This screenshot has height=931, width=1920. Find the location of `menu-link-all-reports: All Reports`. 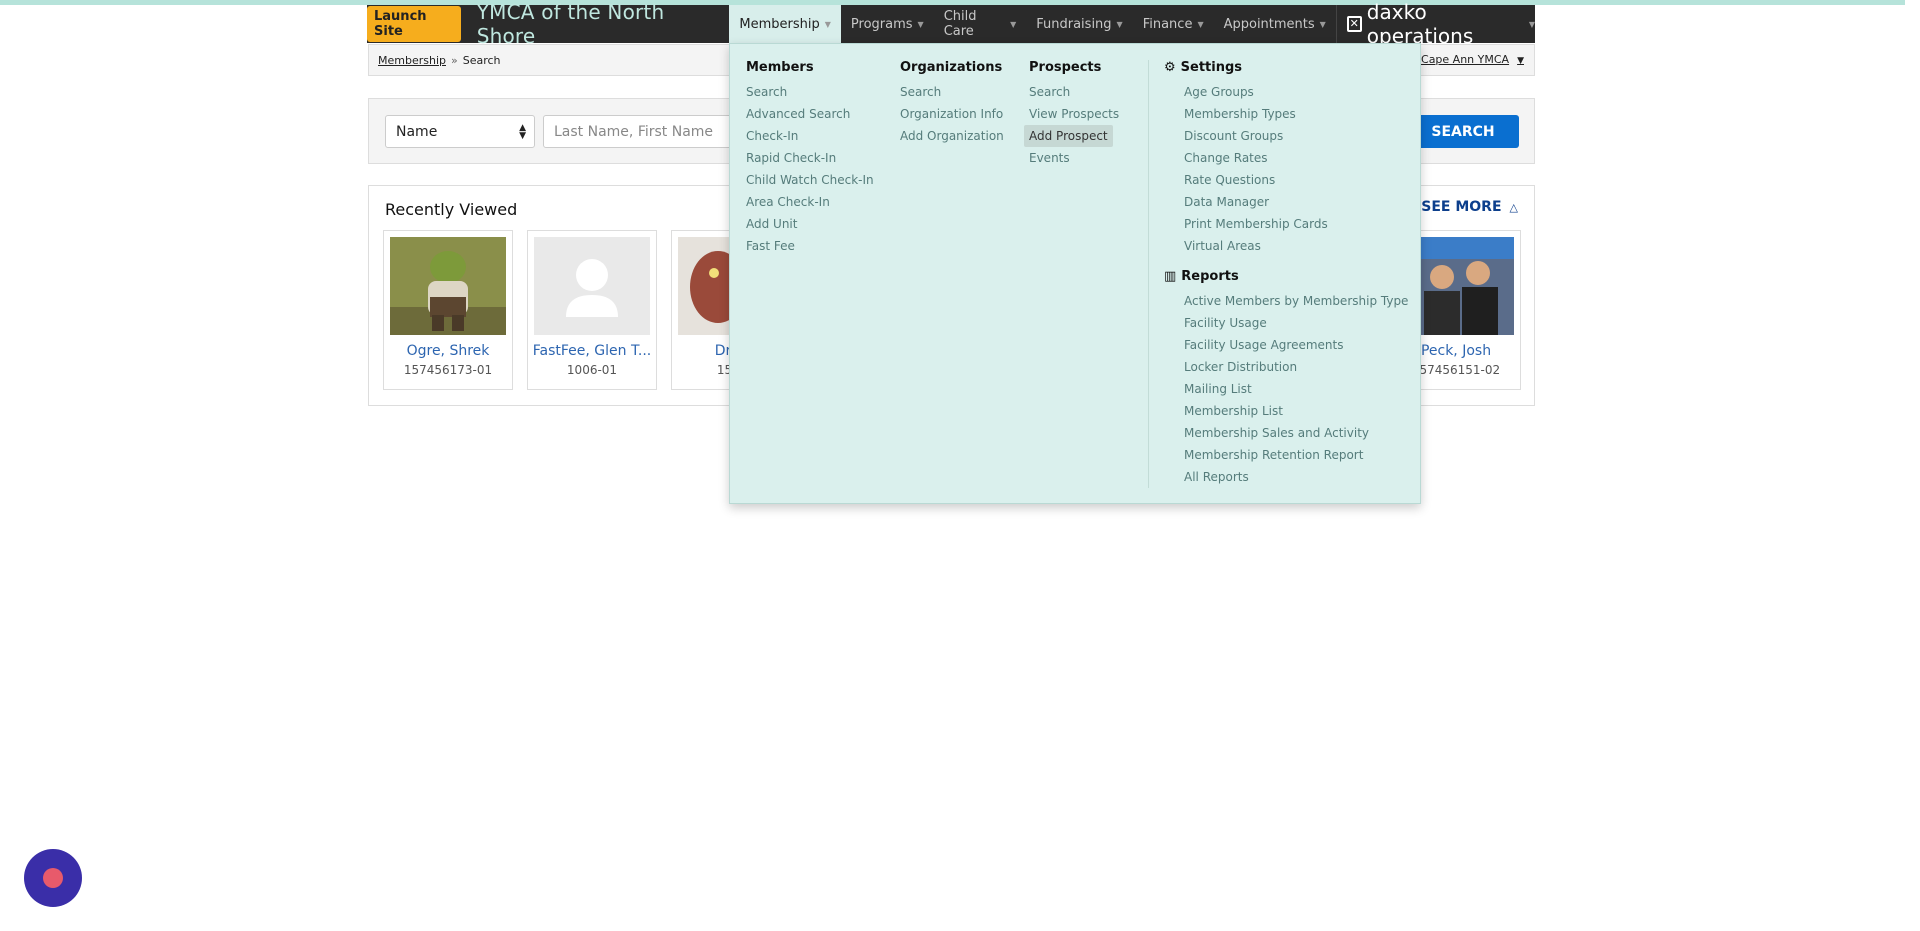

menu-link-all-reports: All Reports is located at coordinates (1296, 477).